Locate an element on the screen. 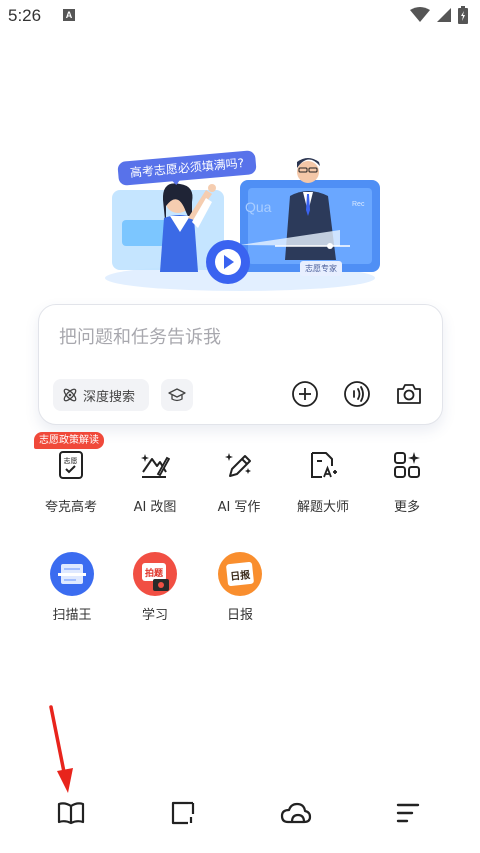  app-label: 扫描王 is located at coordinates (72, 615).